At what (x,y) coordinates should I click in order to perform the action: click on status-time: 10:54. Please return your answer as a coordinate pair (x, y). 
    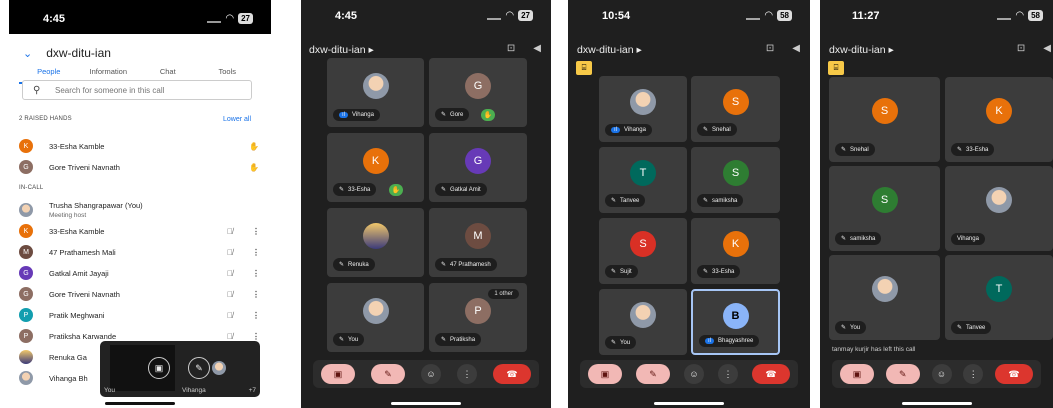
    Looking at the image, I should click on (616, 16).